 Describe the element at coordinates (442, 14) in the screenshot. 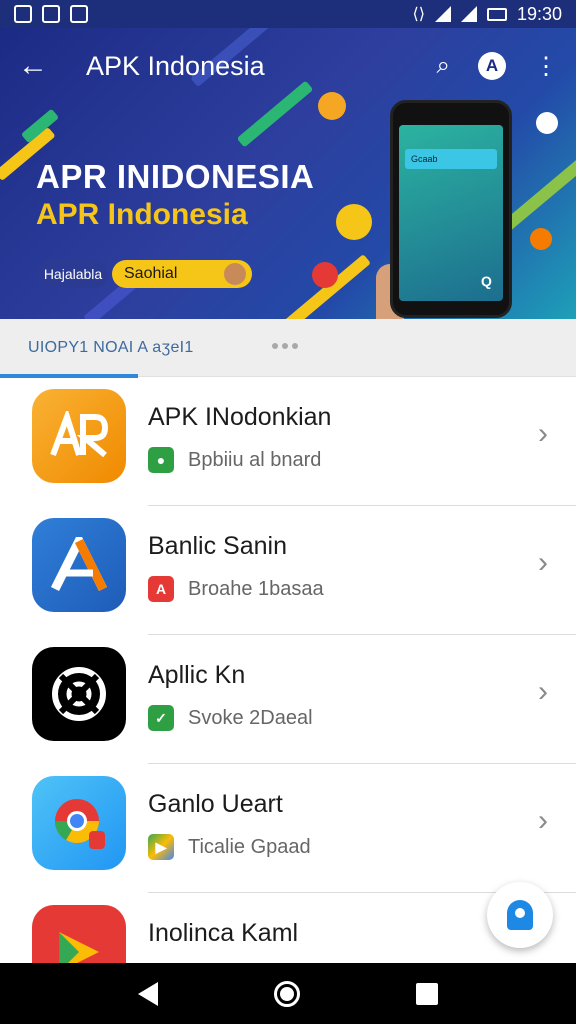

I see `wifi-icon` at that location.